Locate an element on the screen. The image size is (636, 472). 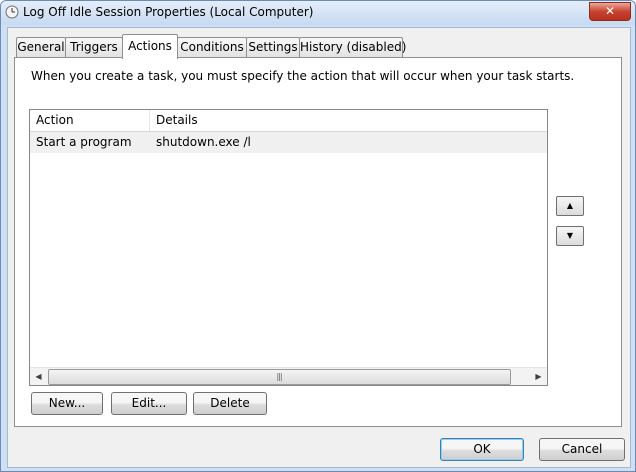
table-row: Start a program shutdown.exe /l is located at coordinates (288, 142).